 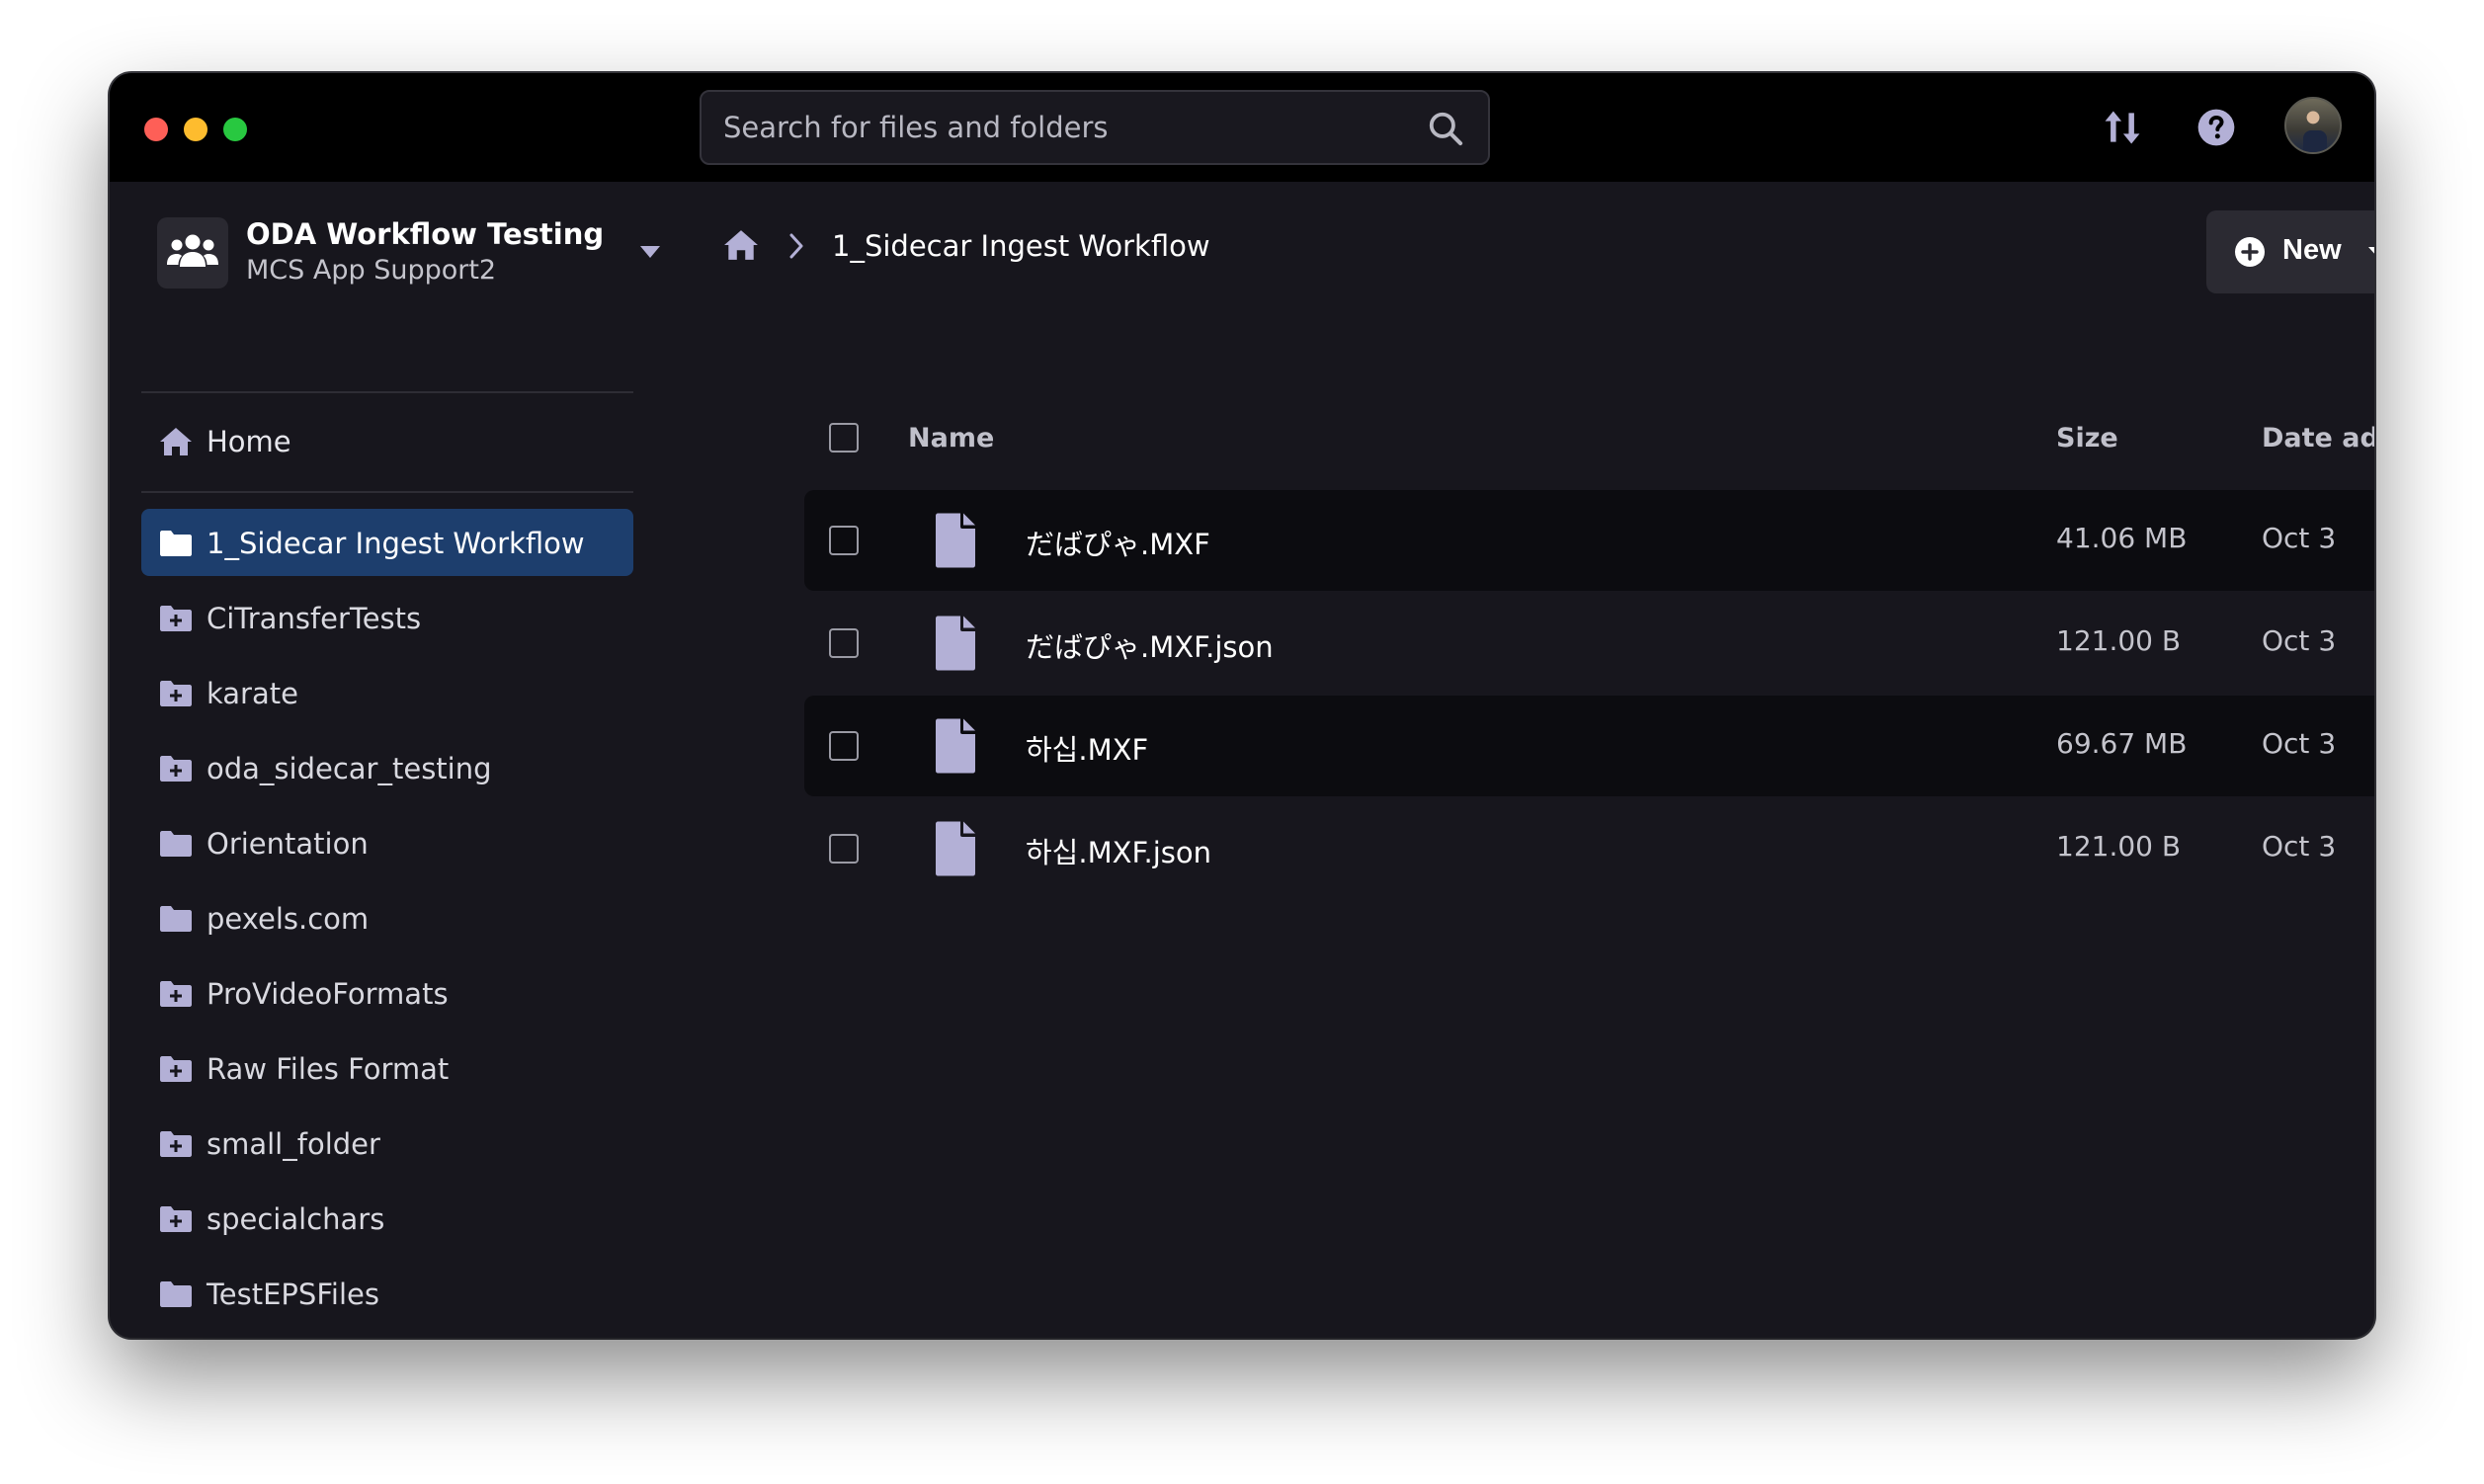 What do you see at coordinates (2122, 743) in the screenshot?
I see `file-size: 69.67 MB` at bounding box center [2122, 743].